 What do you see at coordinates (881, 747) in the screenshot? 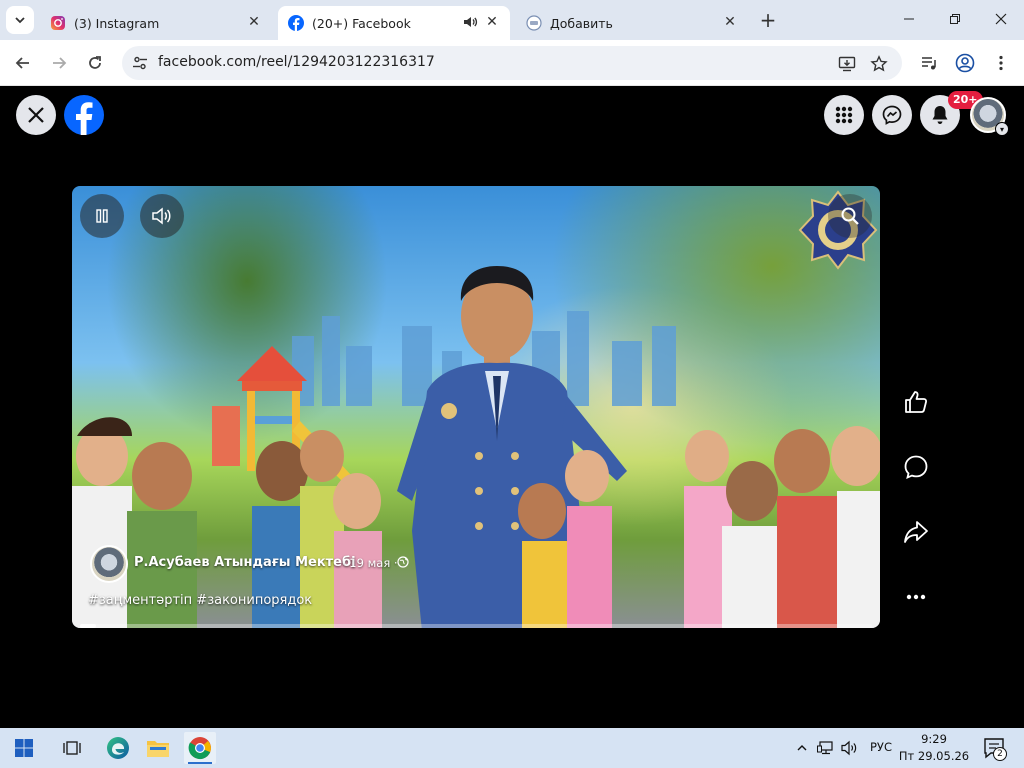
I see `input-language: РУС` at bounding box center [881, 747].